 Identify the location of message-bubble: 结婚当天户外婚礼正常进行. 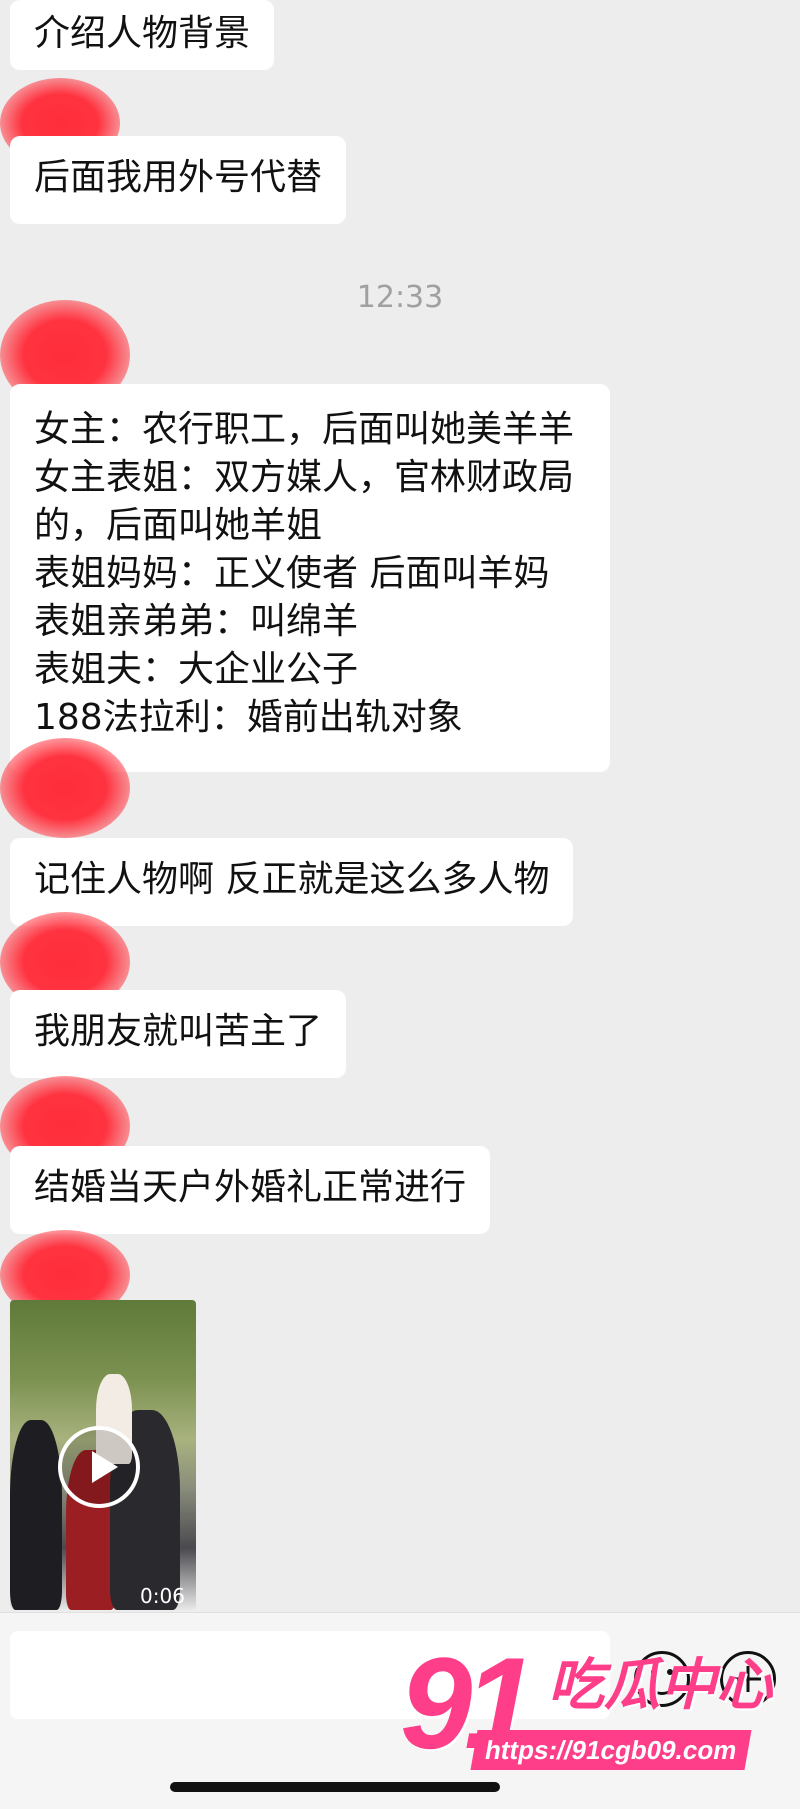
(250, 1190).